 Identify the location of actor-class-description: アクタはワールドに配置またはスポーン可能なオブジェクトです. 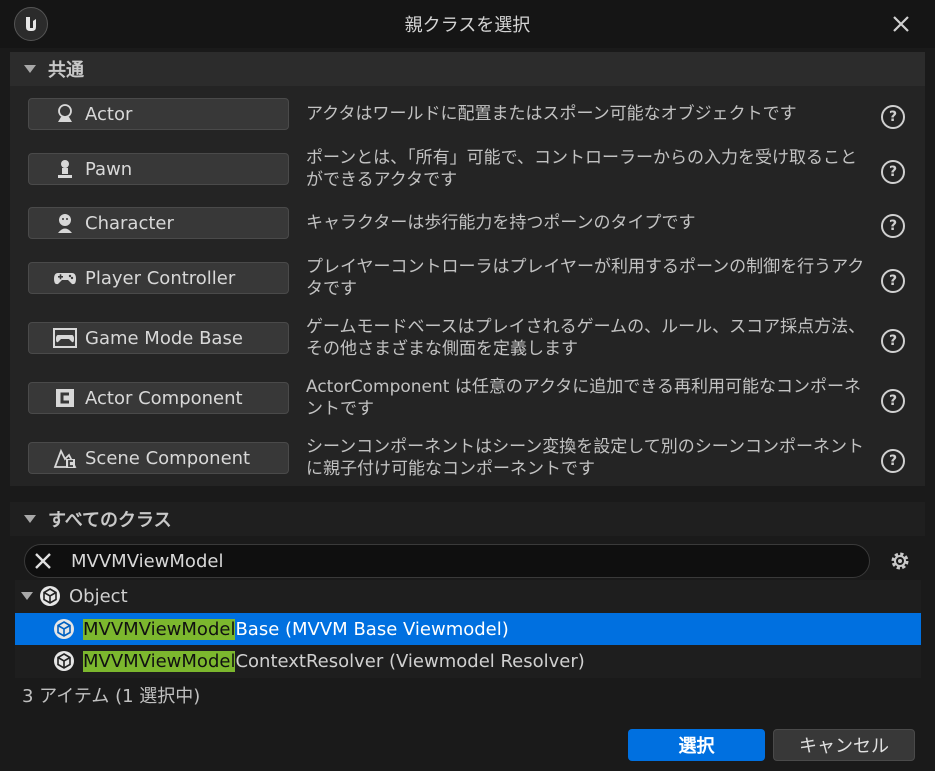
(551, 114).